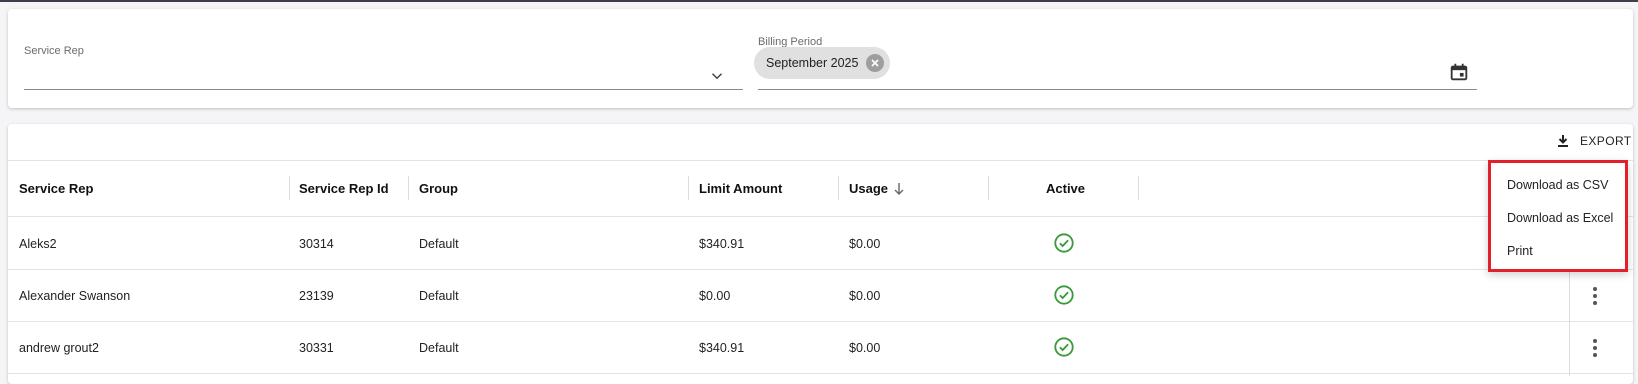  Describe the element at coordinates (383, 75) in the screenshot. I see `service-rep-select` at that location.